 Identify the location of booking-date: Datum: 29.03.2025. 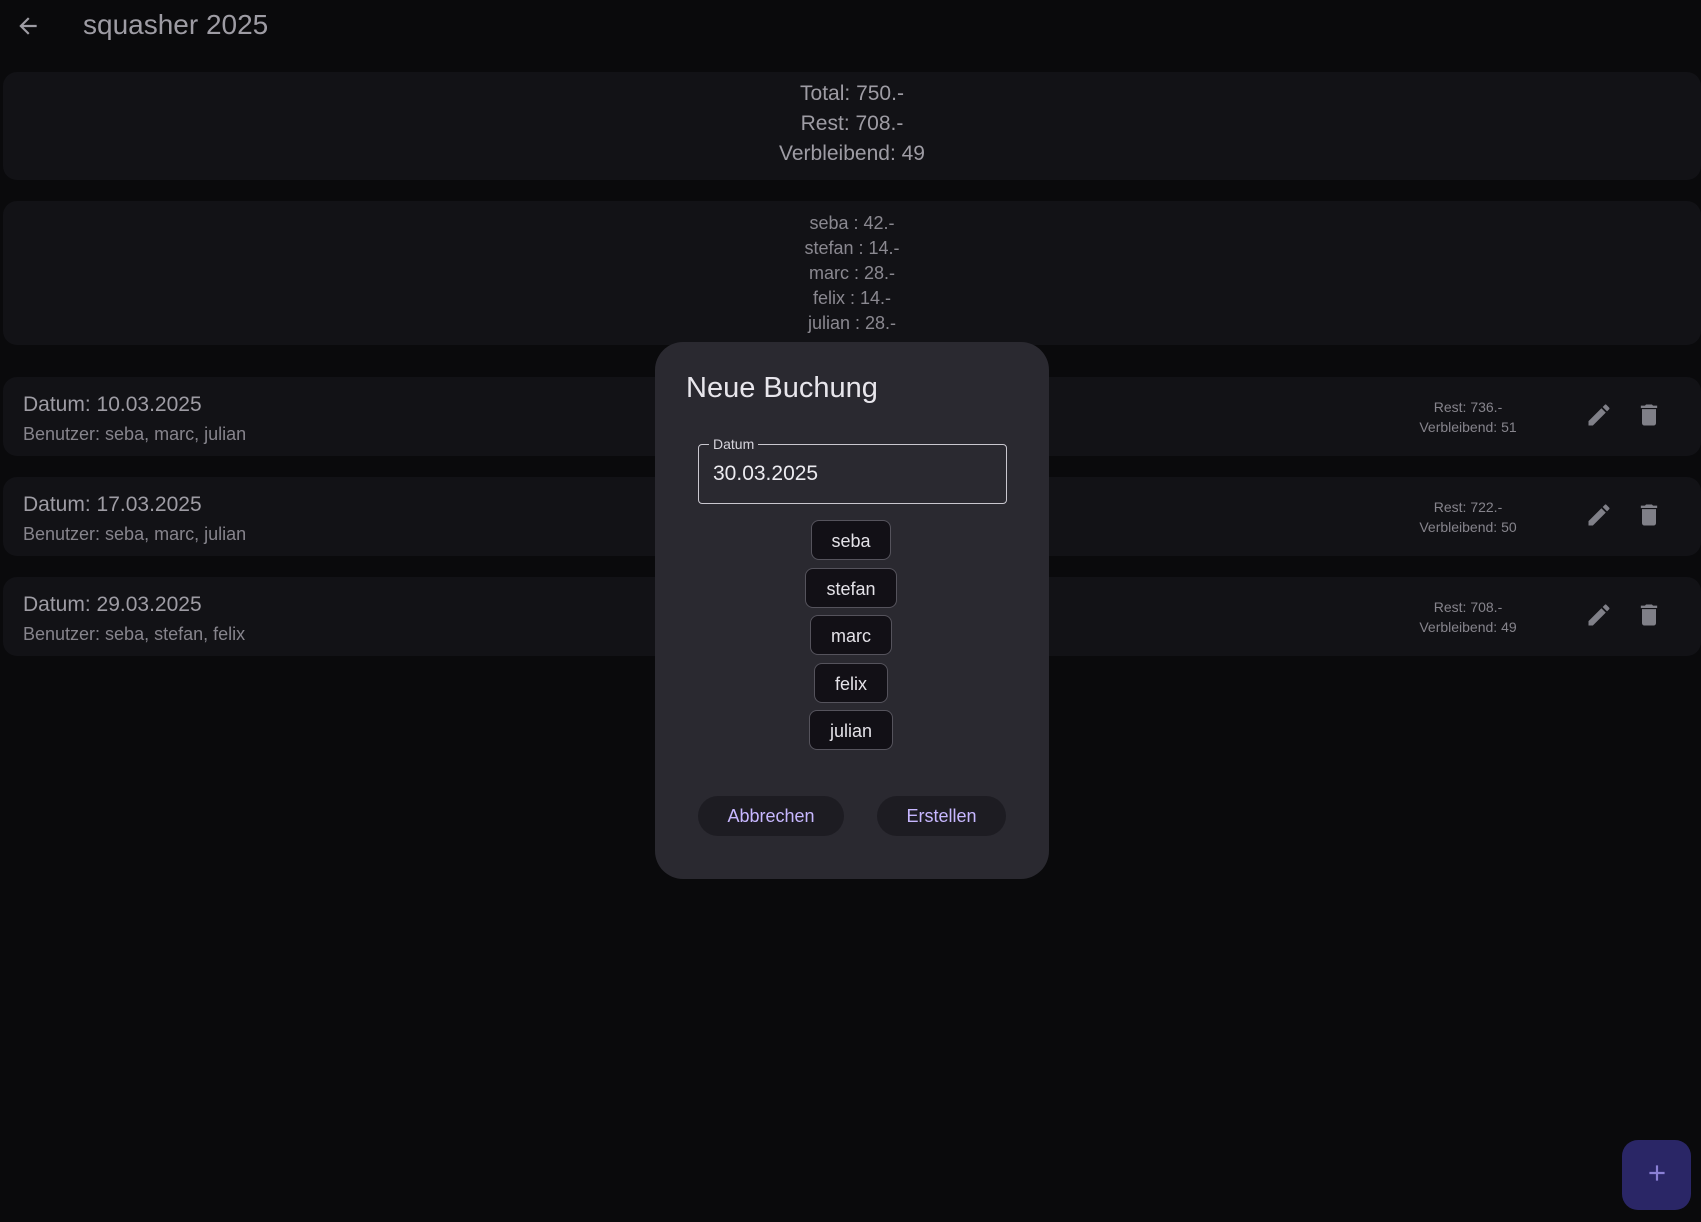
(112, 604).